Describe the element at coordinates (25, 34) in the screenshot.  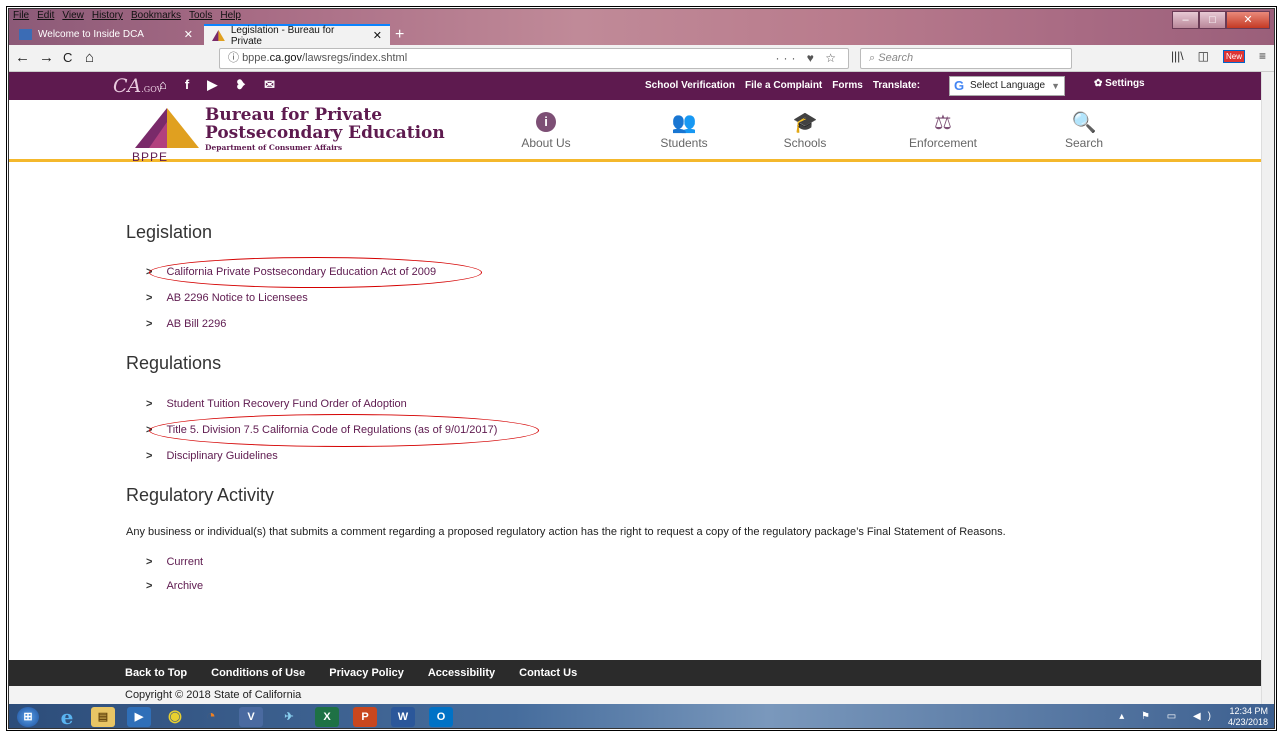
I see `dca-favicon-icon` at that location.